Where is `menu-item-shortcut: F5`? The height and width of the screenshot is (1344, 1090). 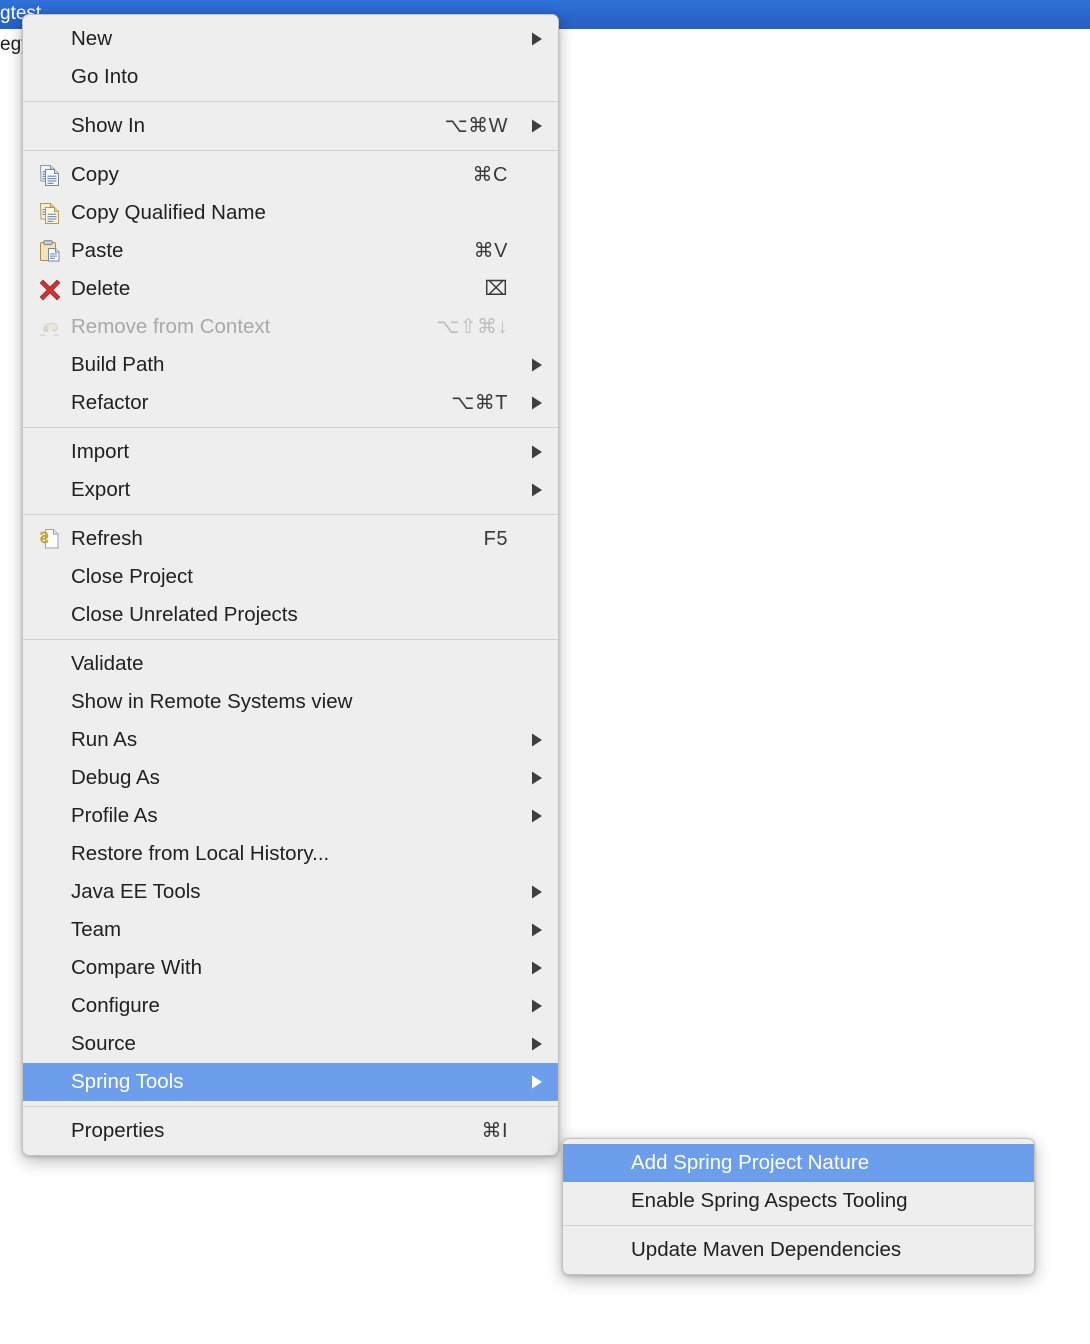 menu-item-shortcut: F5 is located at coordinates (495, 539).